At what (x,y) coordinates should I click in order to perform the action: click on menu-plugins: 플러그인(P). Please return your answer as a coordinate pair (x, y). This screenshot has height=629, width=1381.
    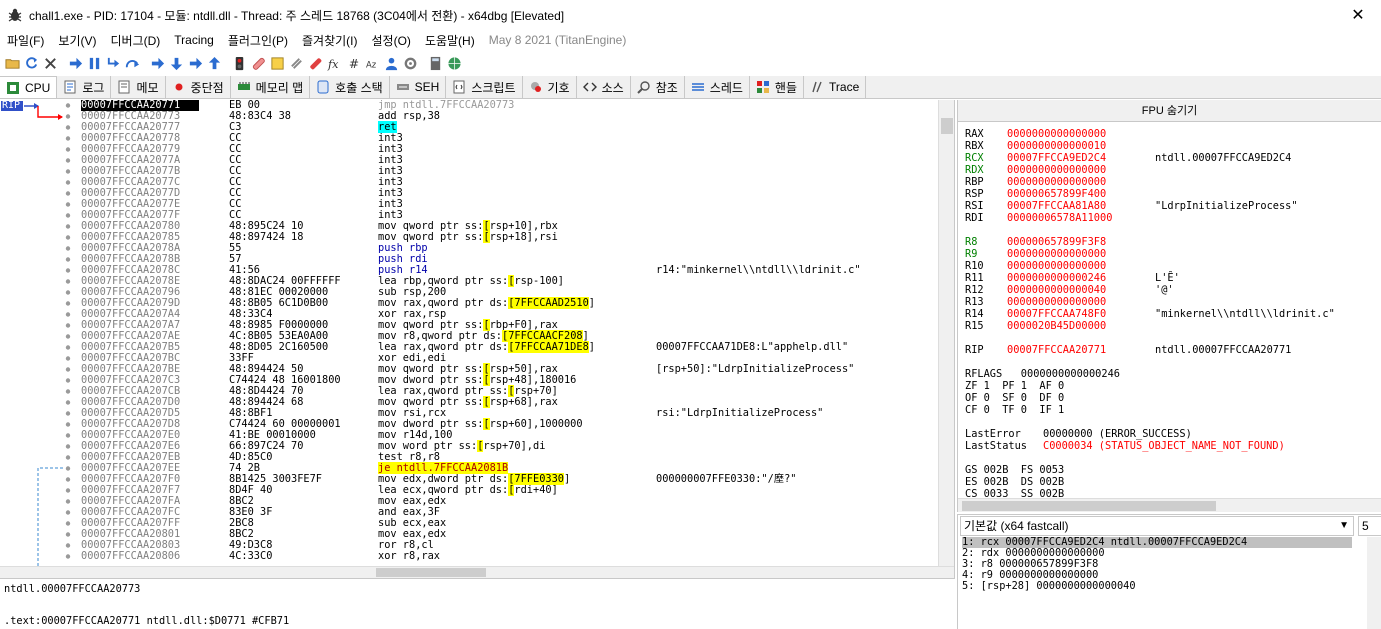
    Looking at the image, I should click on (258, 40).